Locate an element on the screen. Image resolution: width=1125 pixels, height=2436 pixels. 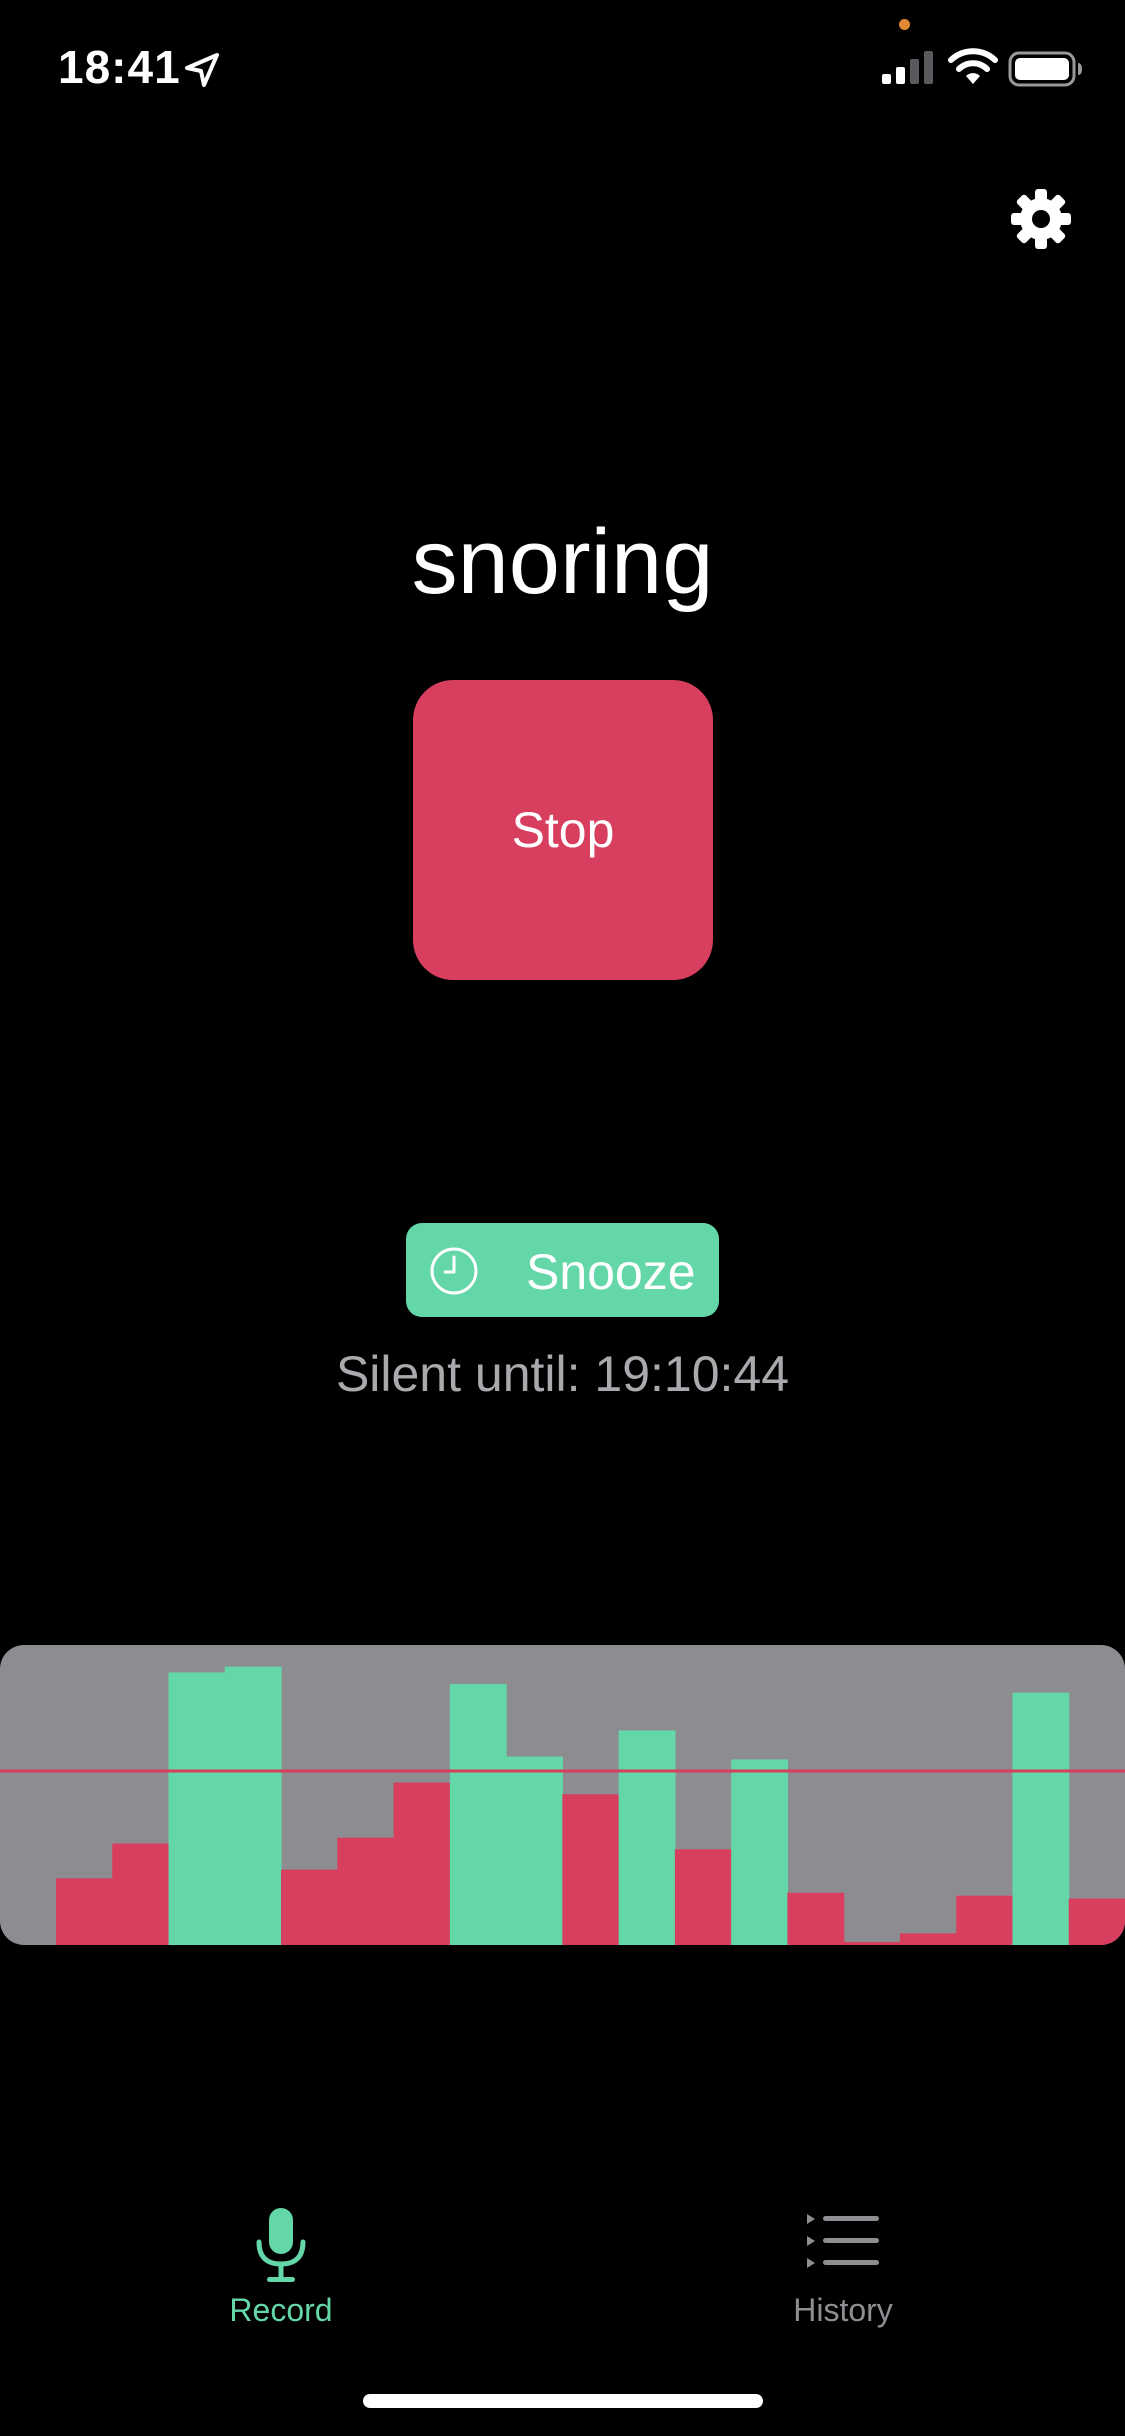
silent-until-text: Silent until: 19:10:44 is located at coordinates (562, 1374).